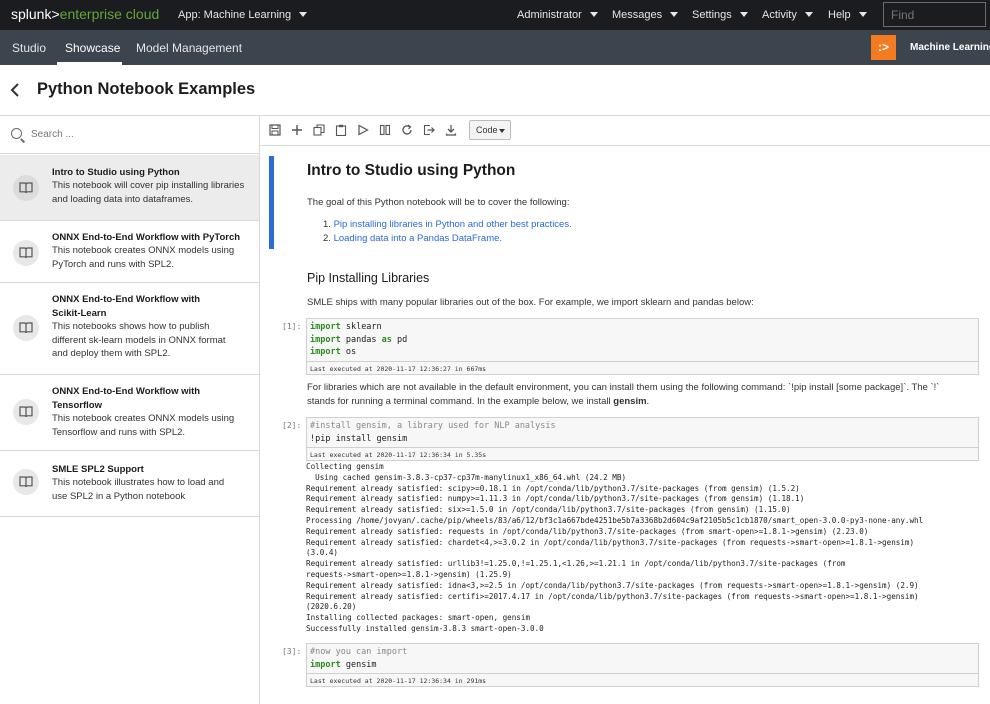 This screenshot has width=990, height=704. I want to click on search-icon, so click(16, 133).